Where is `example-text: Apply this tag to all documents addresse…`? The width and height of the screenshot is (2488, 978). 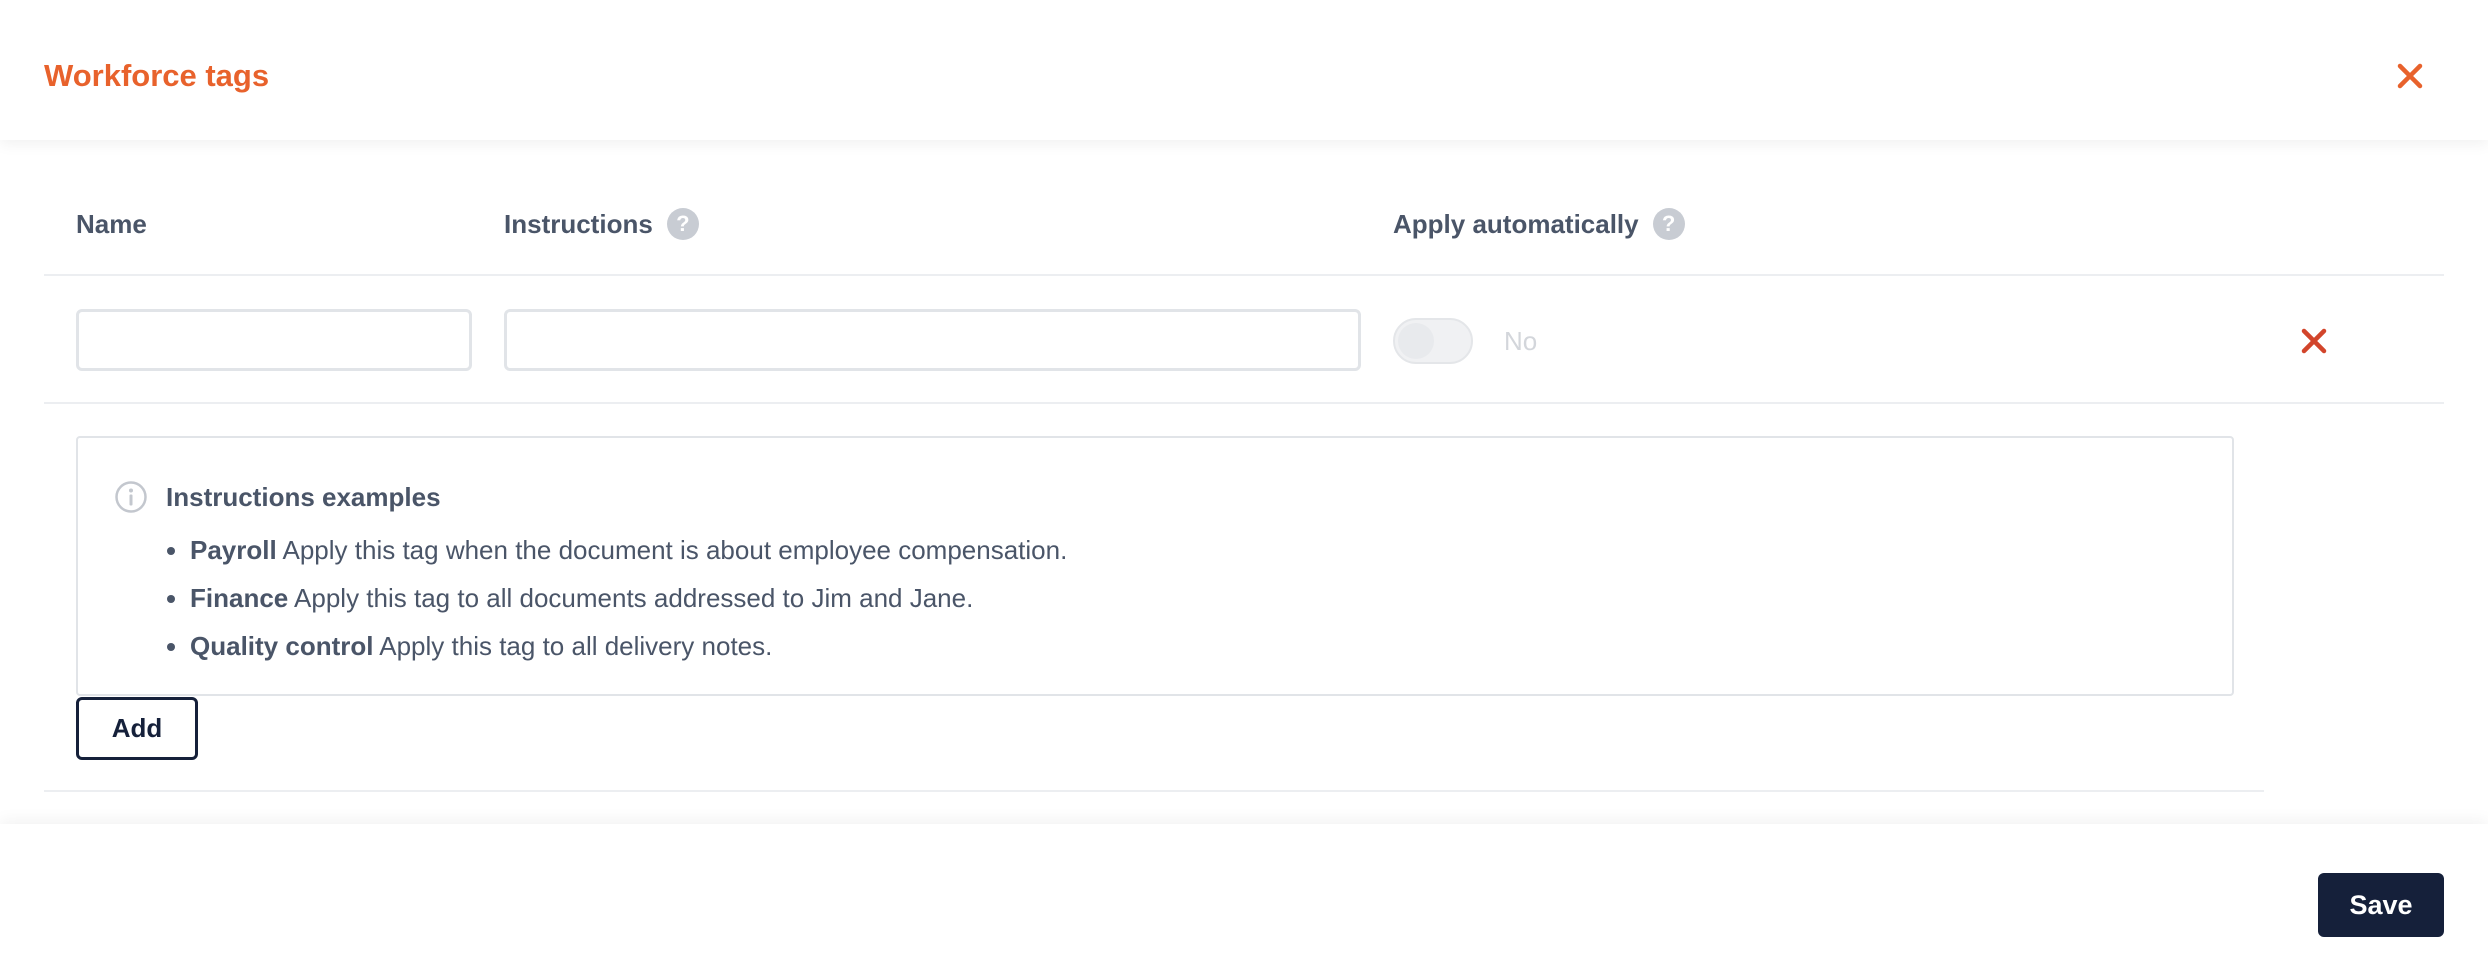
example-text: Apply this tag to all documents addresse… is located at coordinates (631, 598).